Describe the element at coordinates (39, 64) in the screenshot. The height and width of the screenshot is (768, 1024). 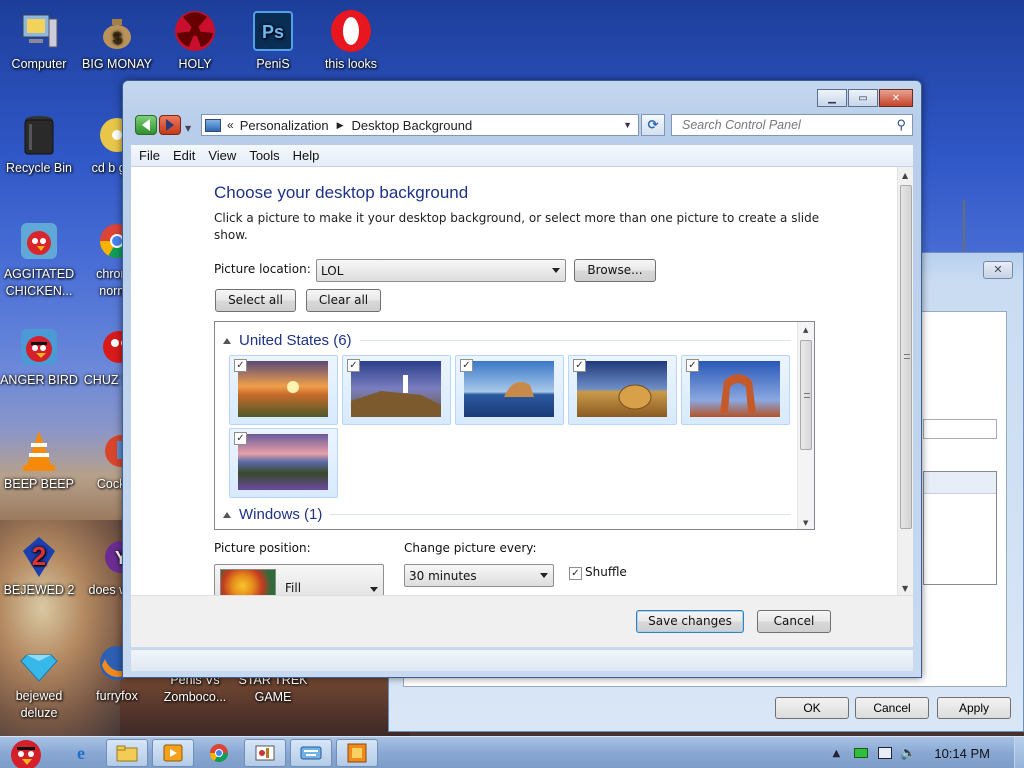
I see `desktop-icon-label: Computer` at that location.